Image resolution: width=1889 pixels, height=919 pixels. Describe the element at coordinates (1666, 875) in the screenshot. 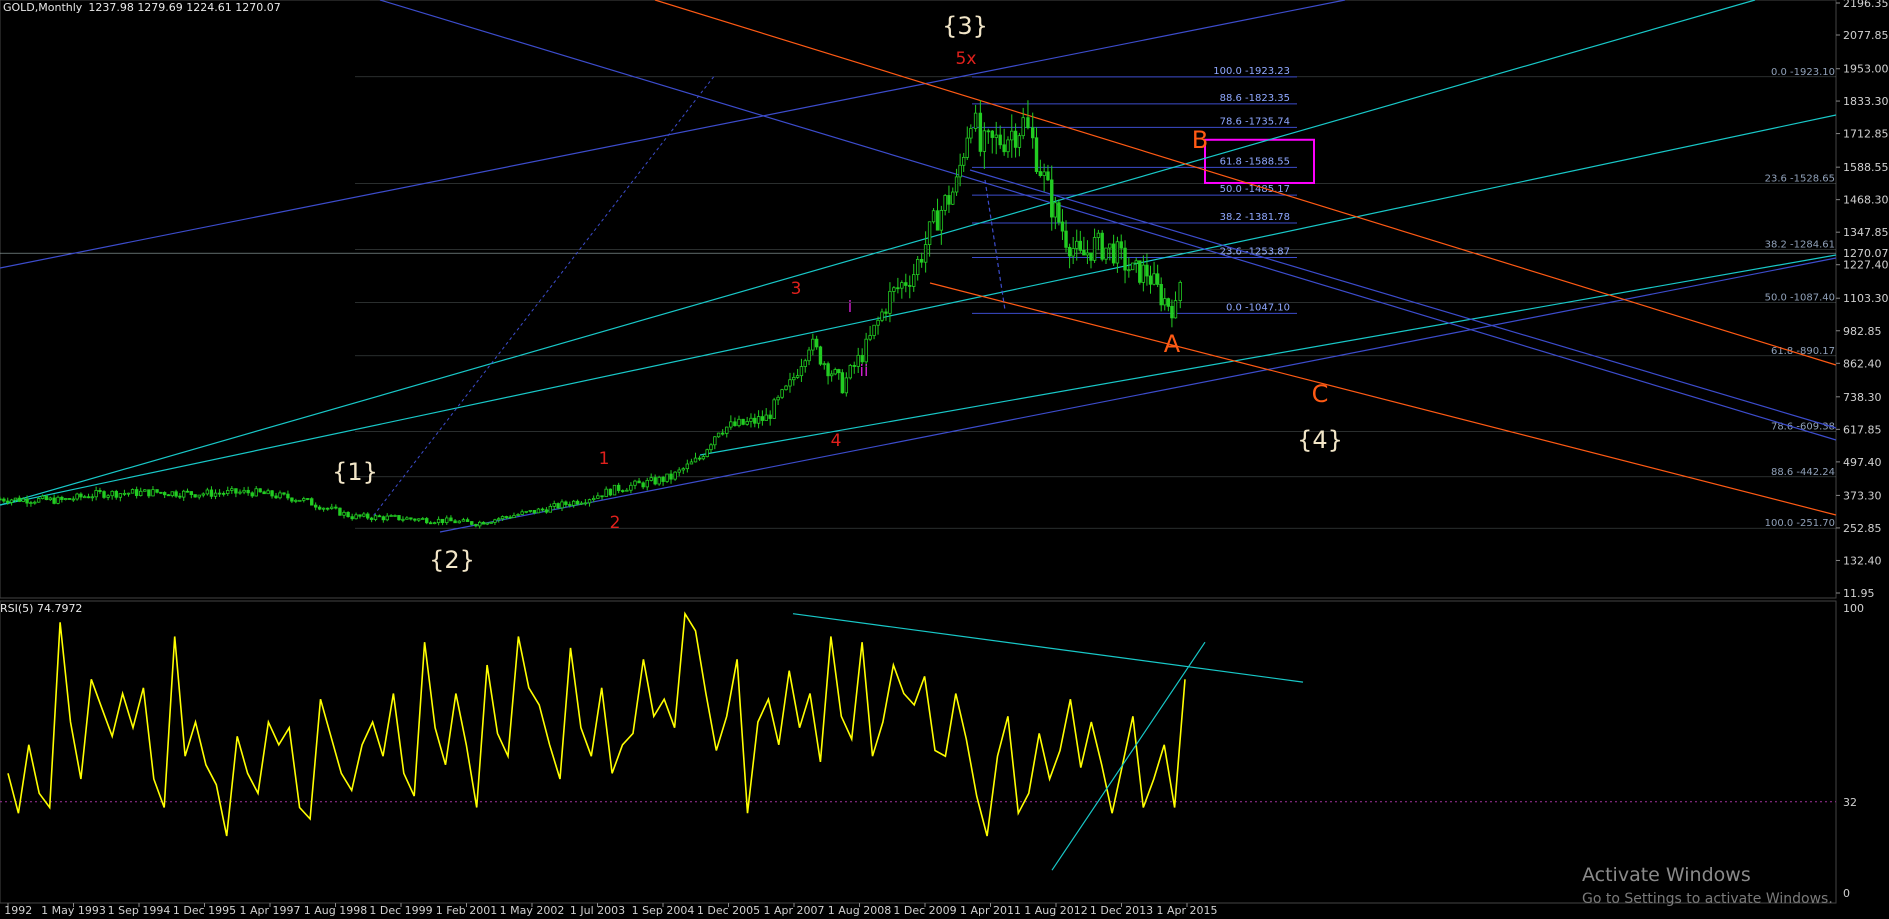

I see `watermark-line1: Activate Windows` at that location.